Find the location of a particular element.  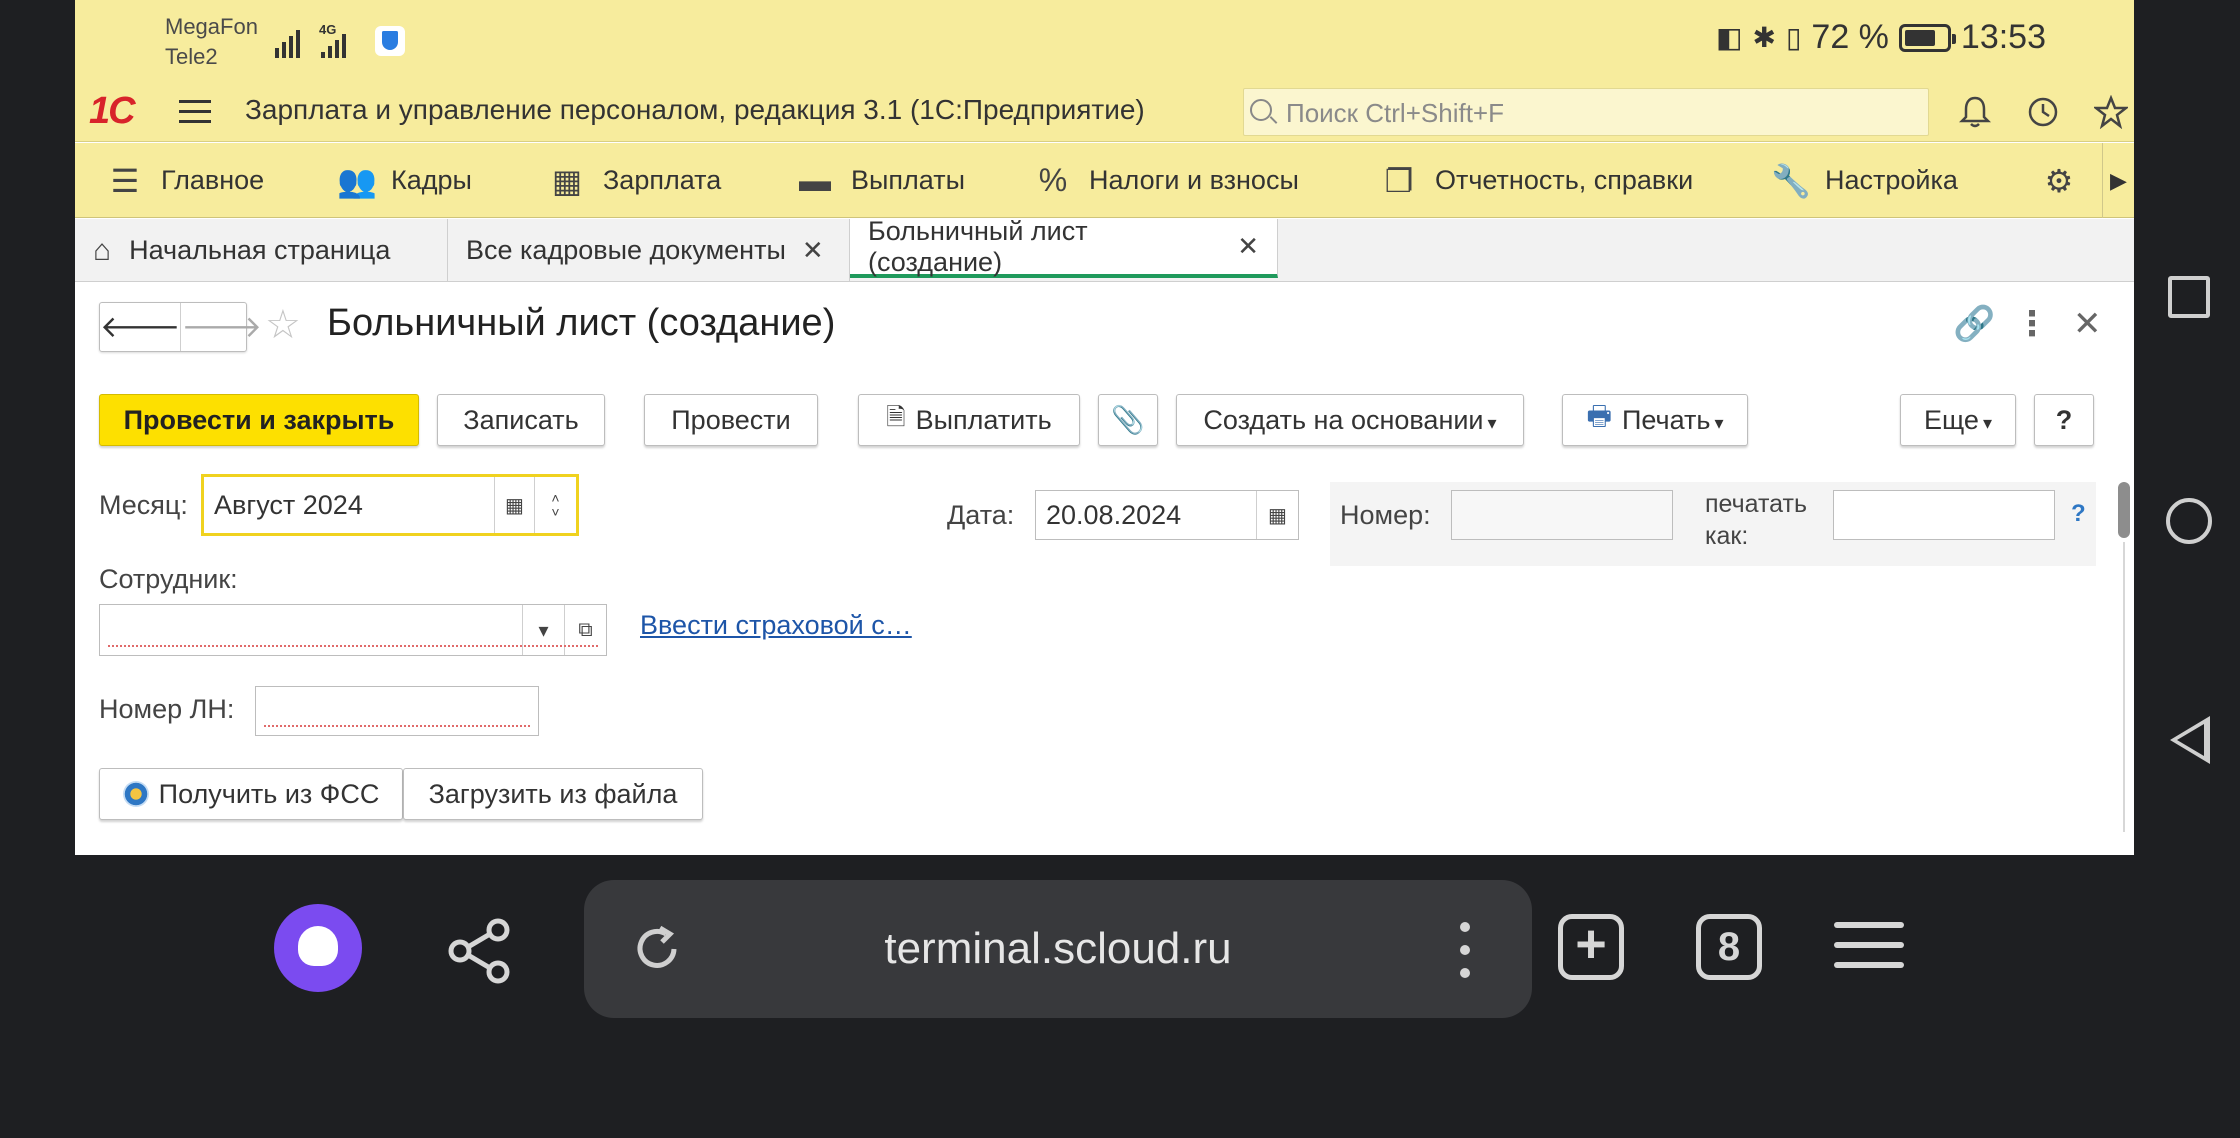

section-settings: 🔧 Настройка is located at coordinates (1864, 180).